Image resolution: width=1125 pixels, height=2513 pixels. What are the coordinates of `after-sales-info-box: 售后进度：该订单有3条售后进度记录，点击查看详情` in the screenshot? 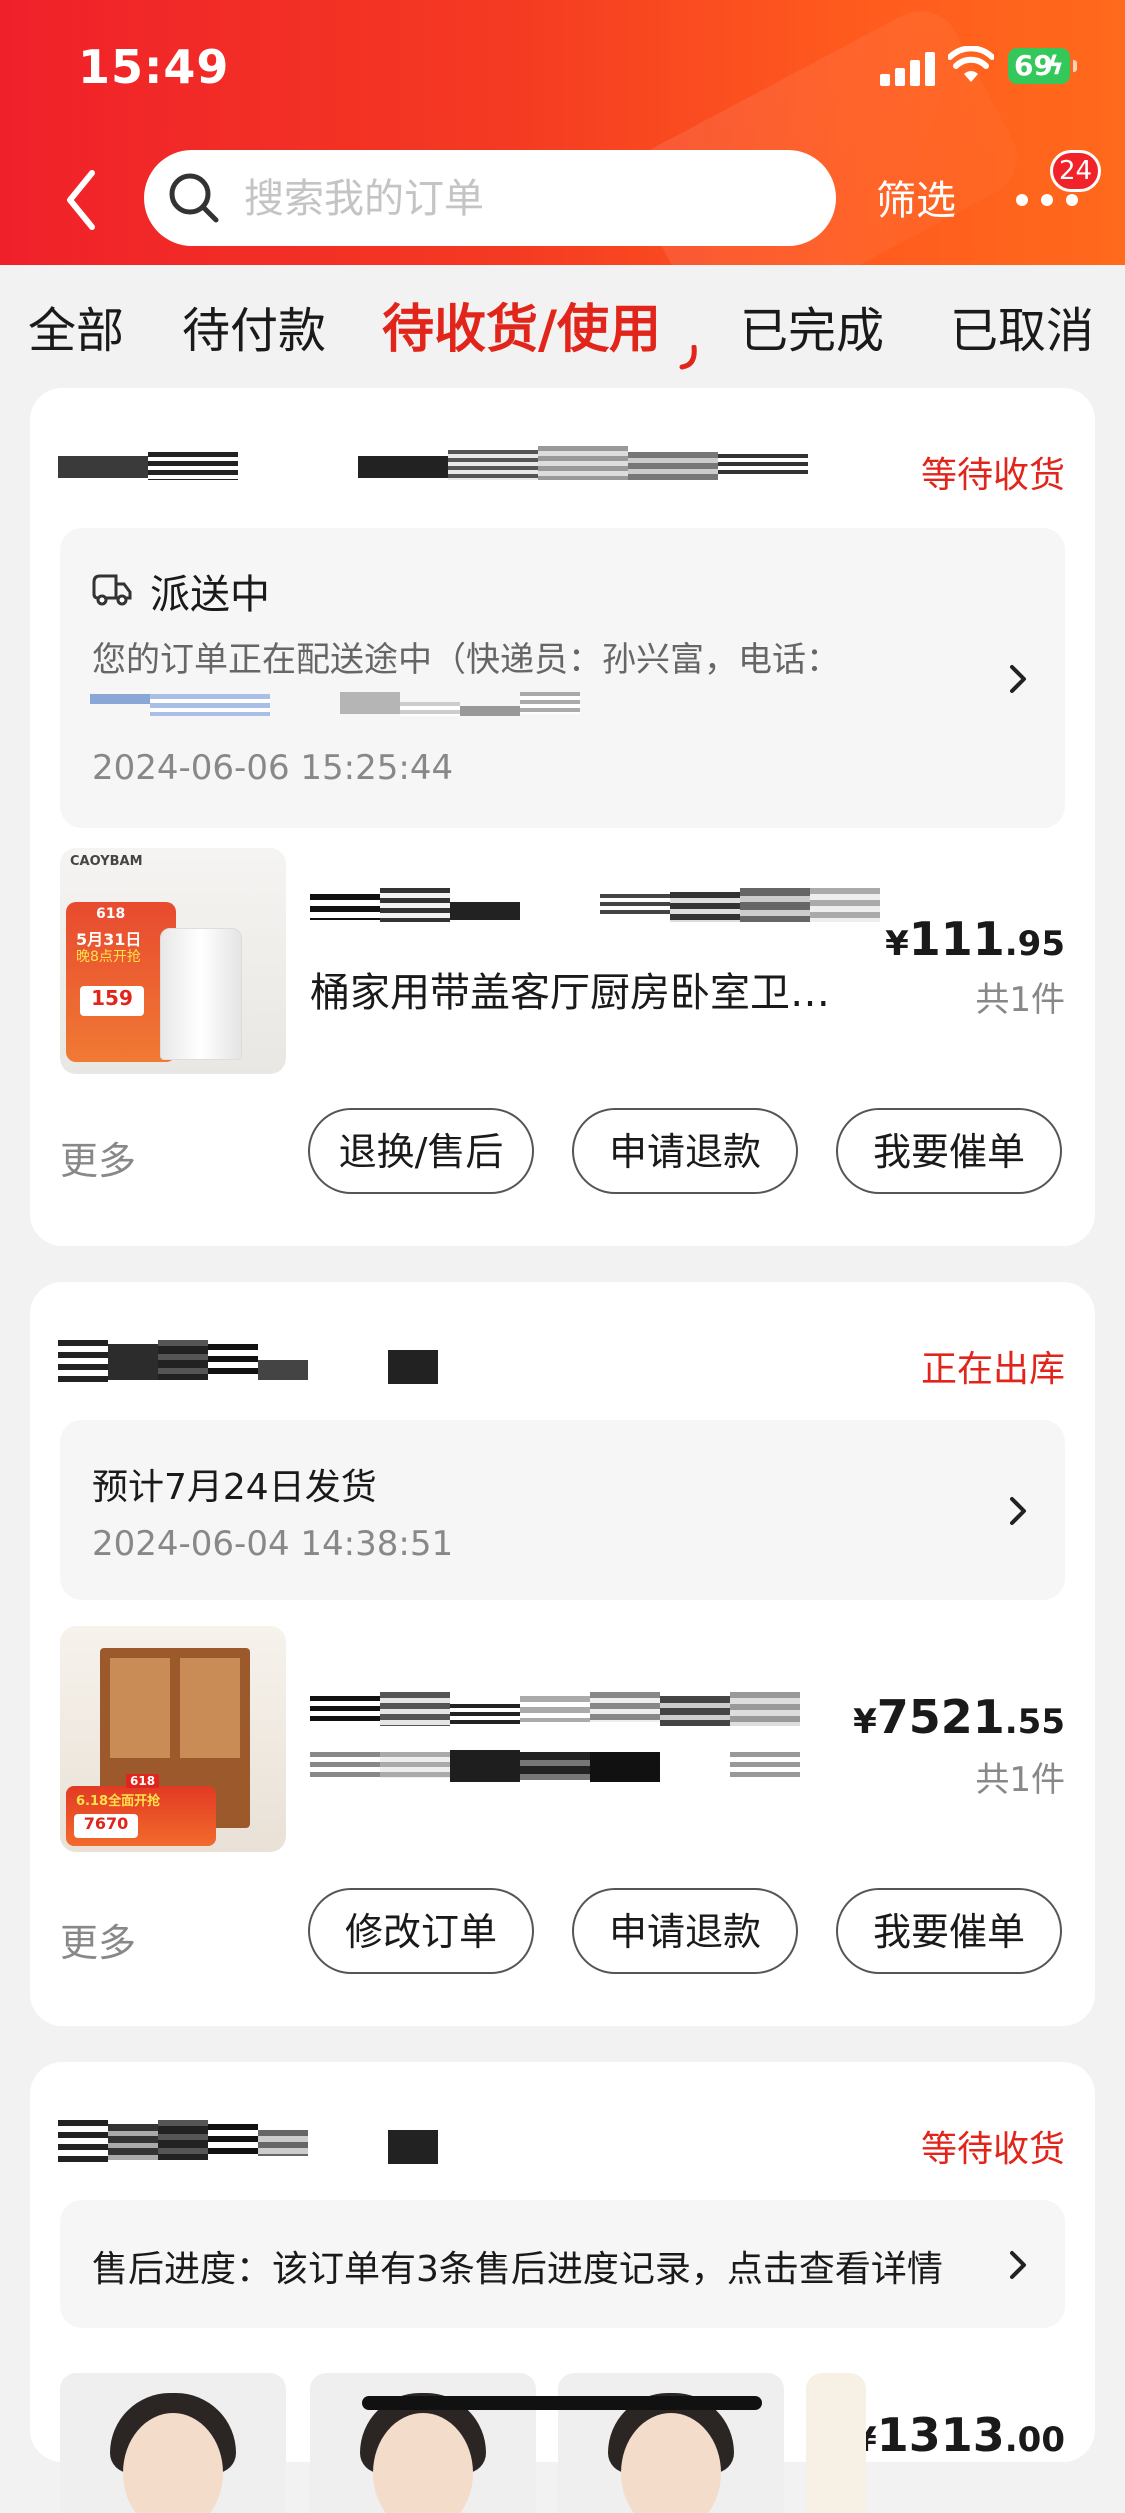 It's located at (562, 2264).